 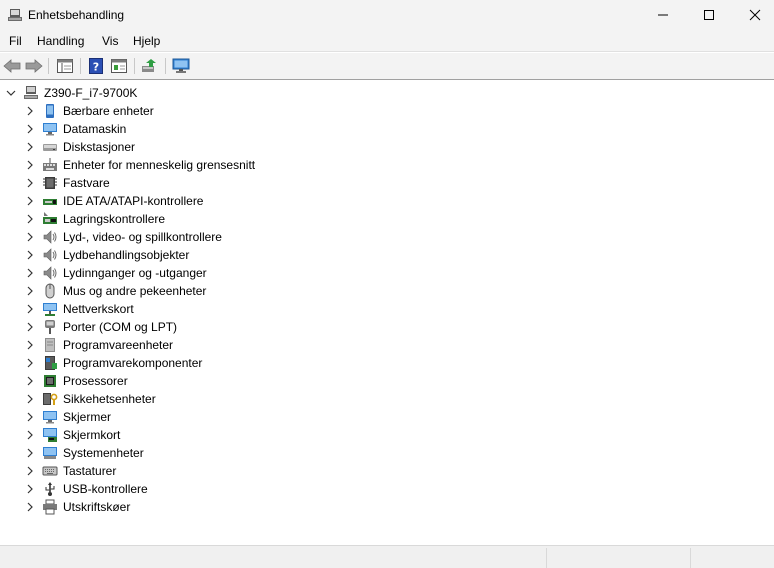 What do you see at coordinates (387, 556) in the screenshot?
I see `status-bar` at bounding box center [387, 556].